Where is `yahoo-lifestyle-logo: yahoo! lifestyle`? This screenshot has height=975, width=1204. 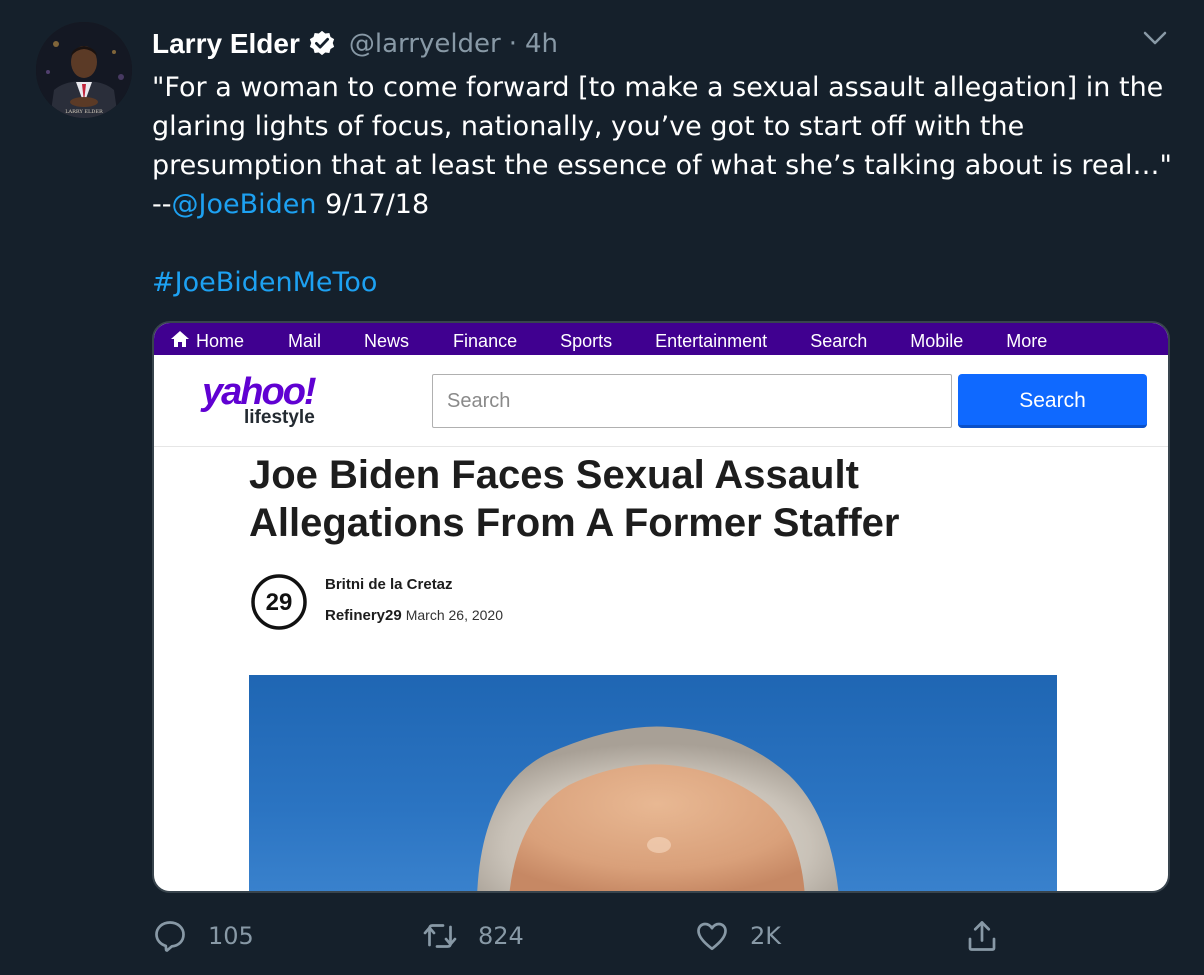
yahoo-lifestyle-logo: yahoo! lifestyle is located at coordinates (267, 402).